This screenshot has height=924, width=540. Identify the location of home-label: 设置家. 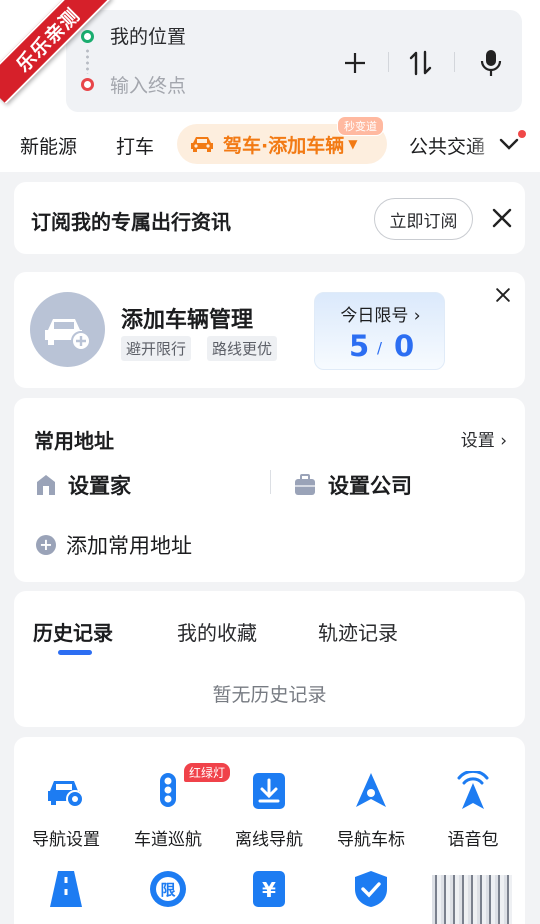
(99, 486).